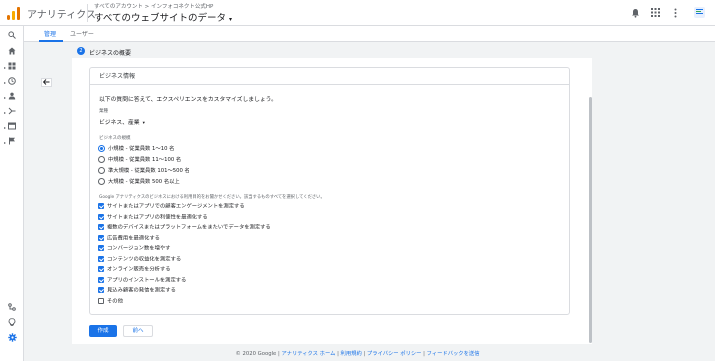  I want to click on checkbox-label: 複数のデバイスまたはプラットフォームをまたいでデータを測定する, so click(189, 227).